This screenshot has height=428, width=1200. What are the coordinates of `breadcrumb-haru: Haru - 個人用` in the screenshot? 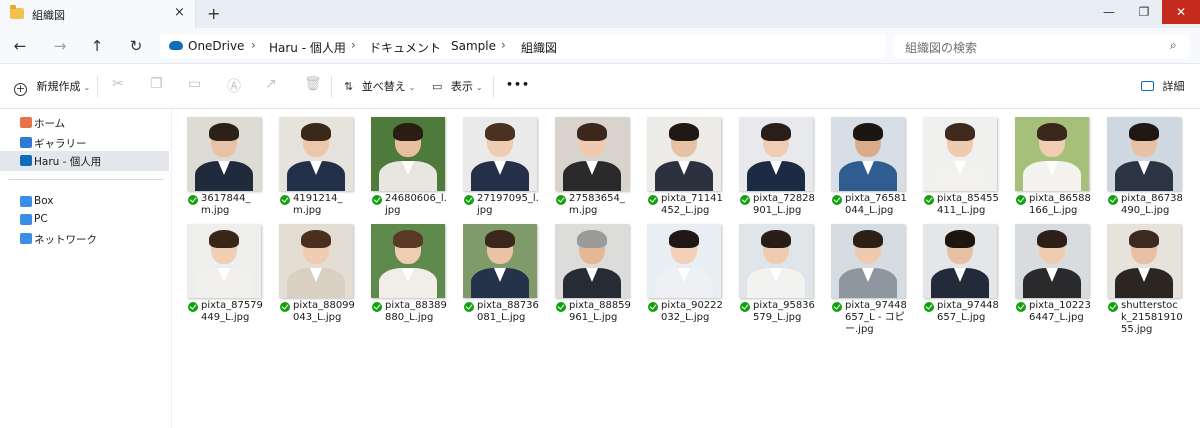 It's located at (307, 47).